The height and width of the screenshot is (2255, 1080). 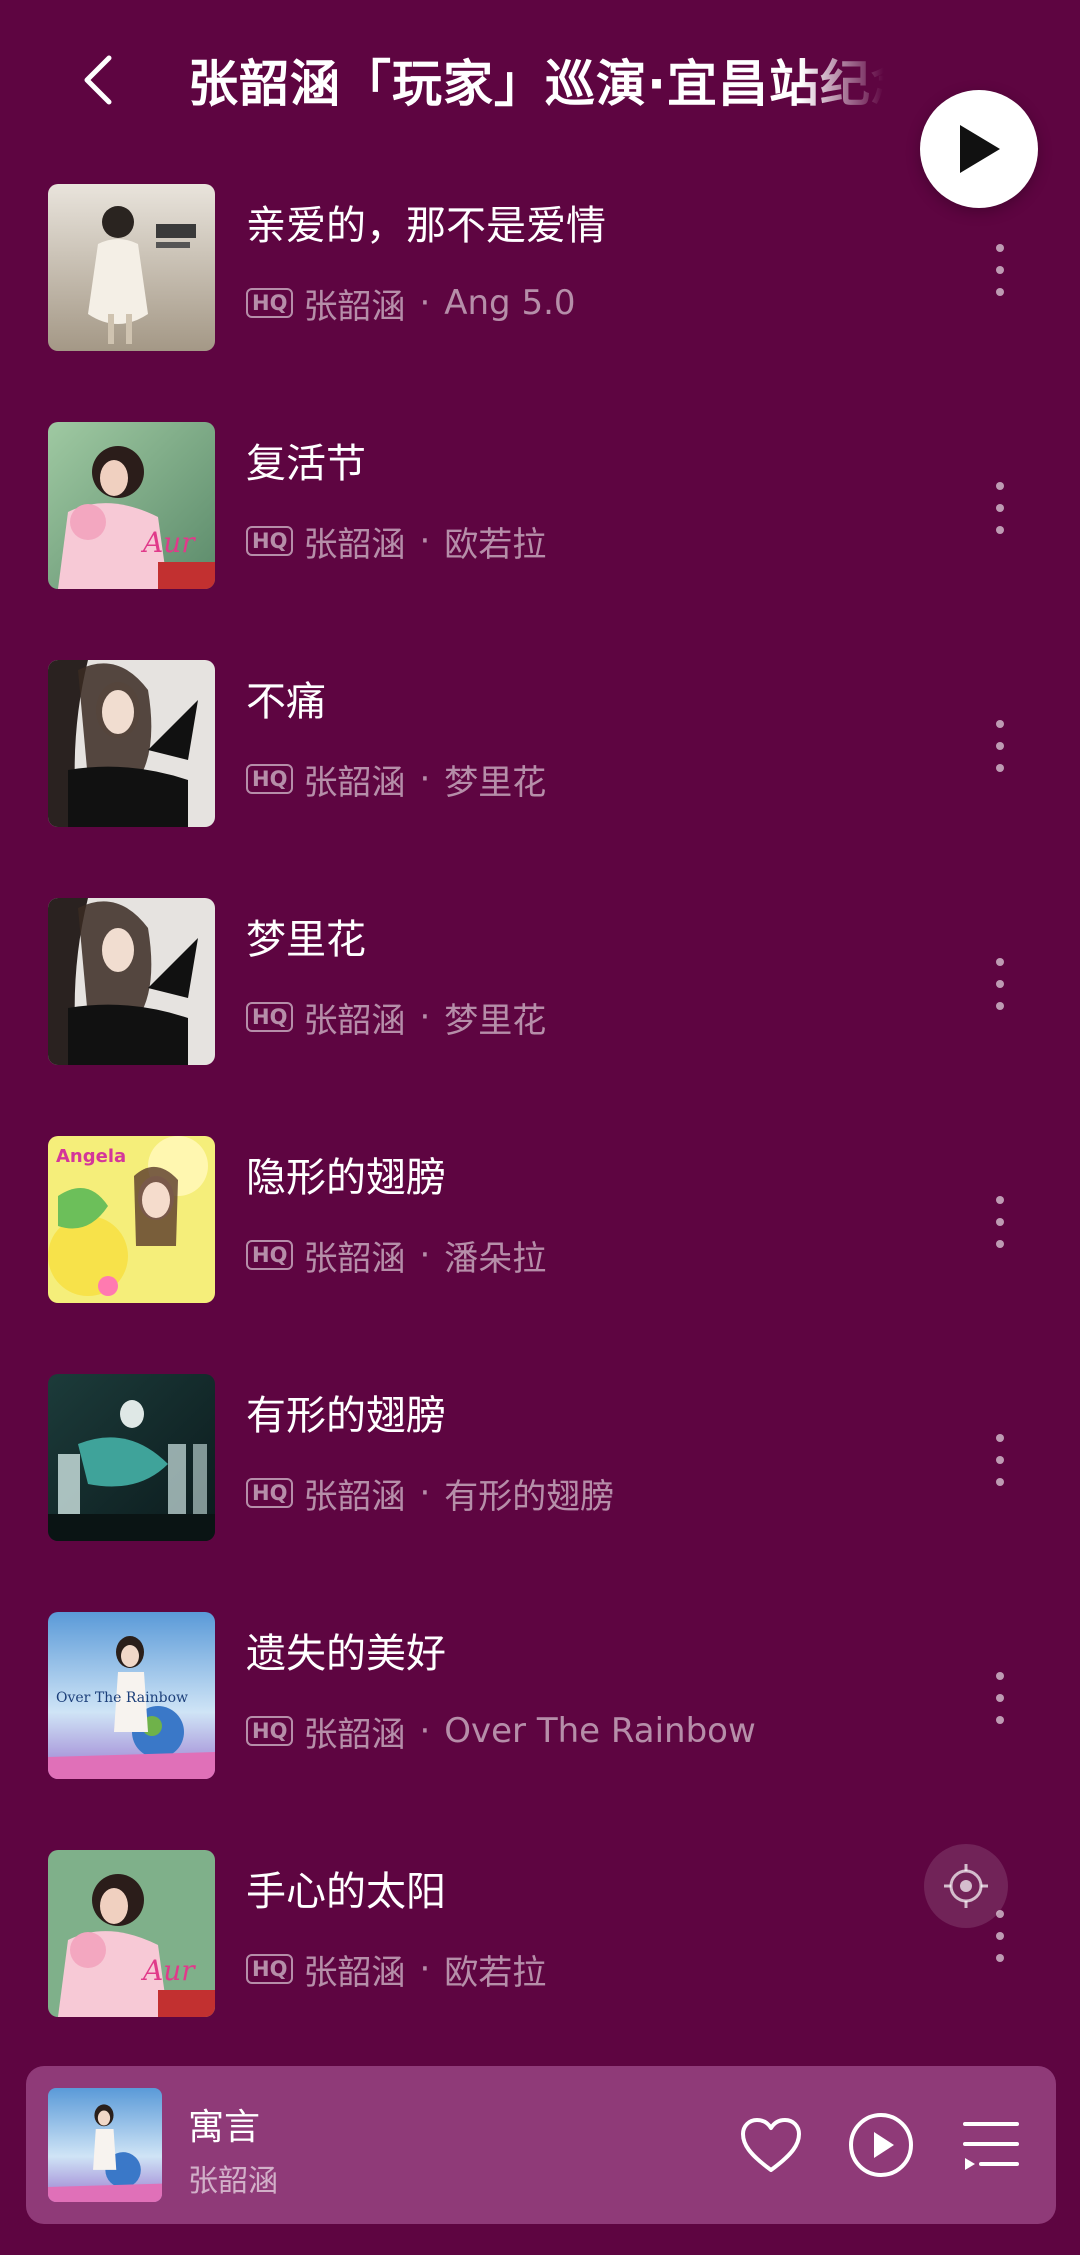 I want to click on locate-icon, so click(x=966, y=1886).